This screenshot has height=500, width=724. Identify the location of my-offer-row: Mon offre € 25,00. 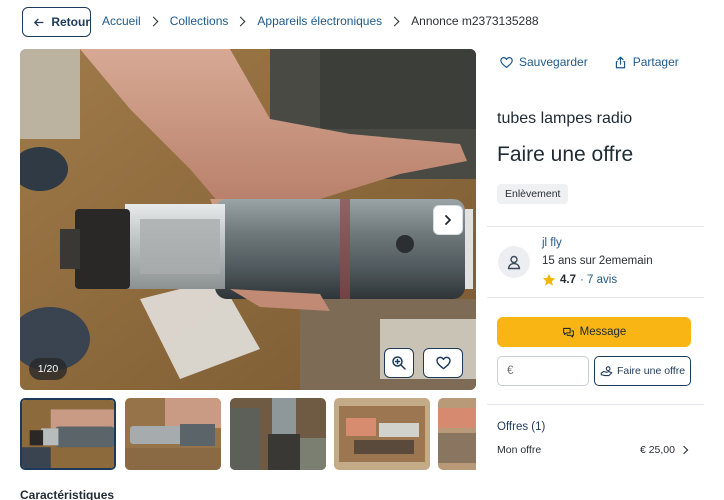
(593, 450).